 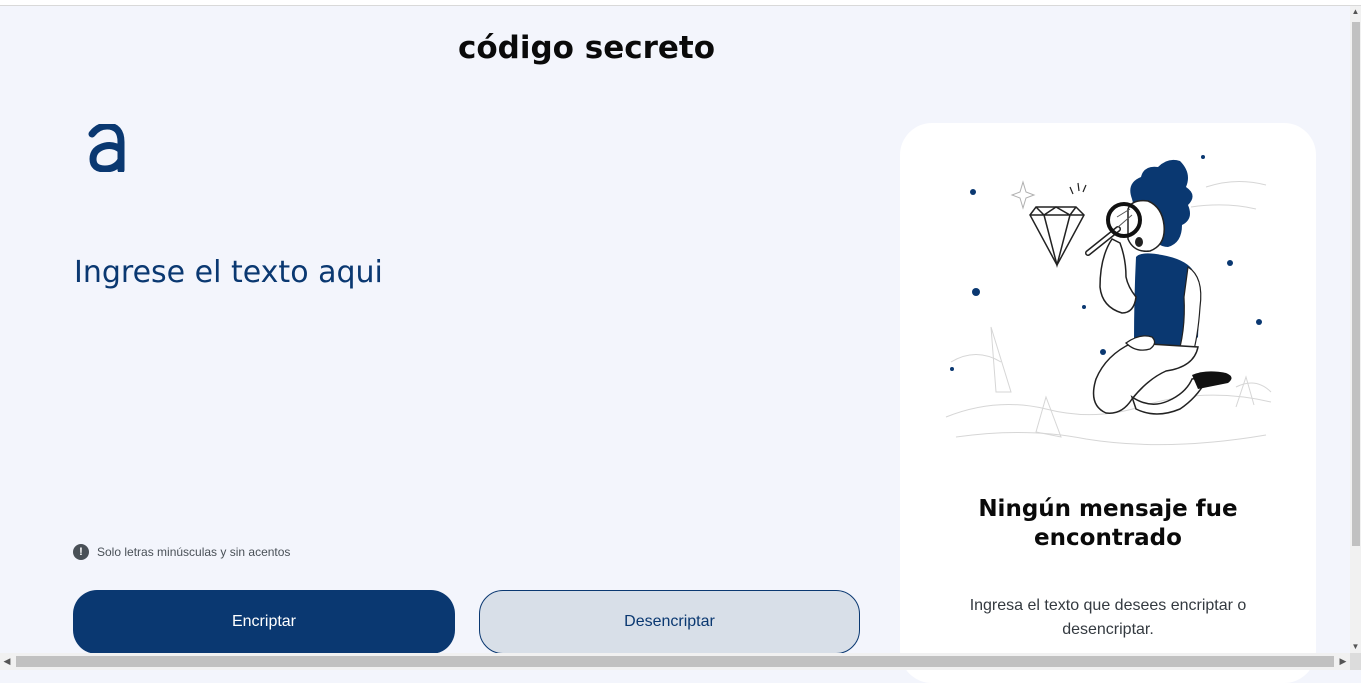 What do you see at coordinates (1108, 300) in the screenshot?
I see `person-with-magnifier-illustration` at bounding box center [1108, 300].